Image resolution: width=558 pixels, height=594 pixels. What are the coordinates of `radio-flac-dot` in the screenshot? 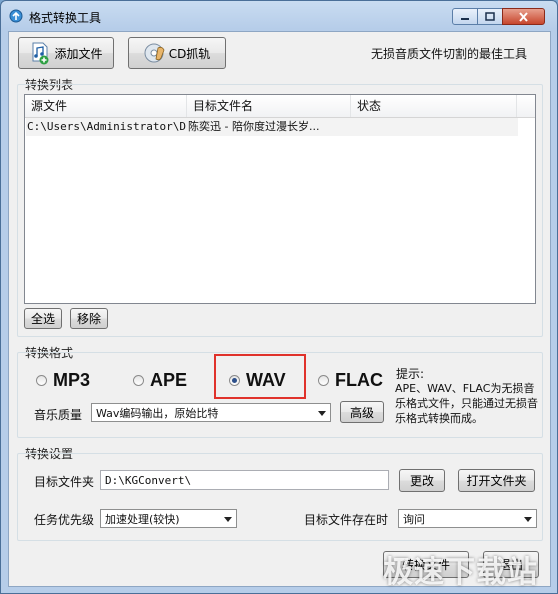 It's located at (323, 380).